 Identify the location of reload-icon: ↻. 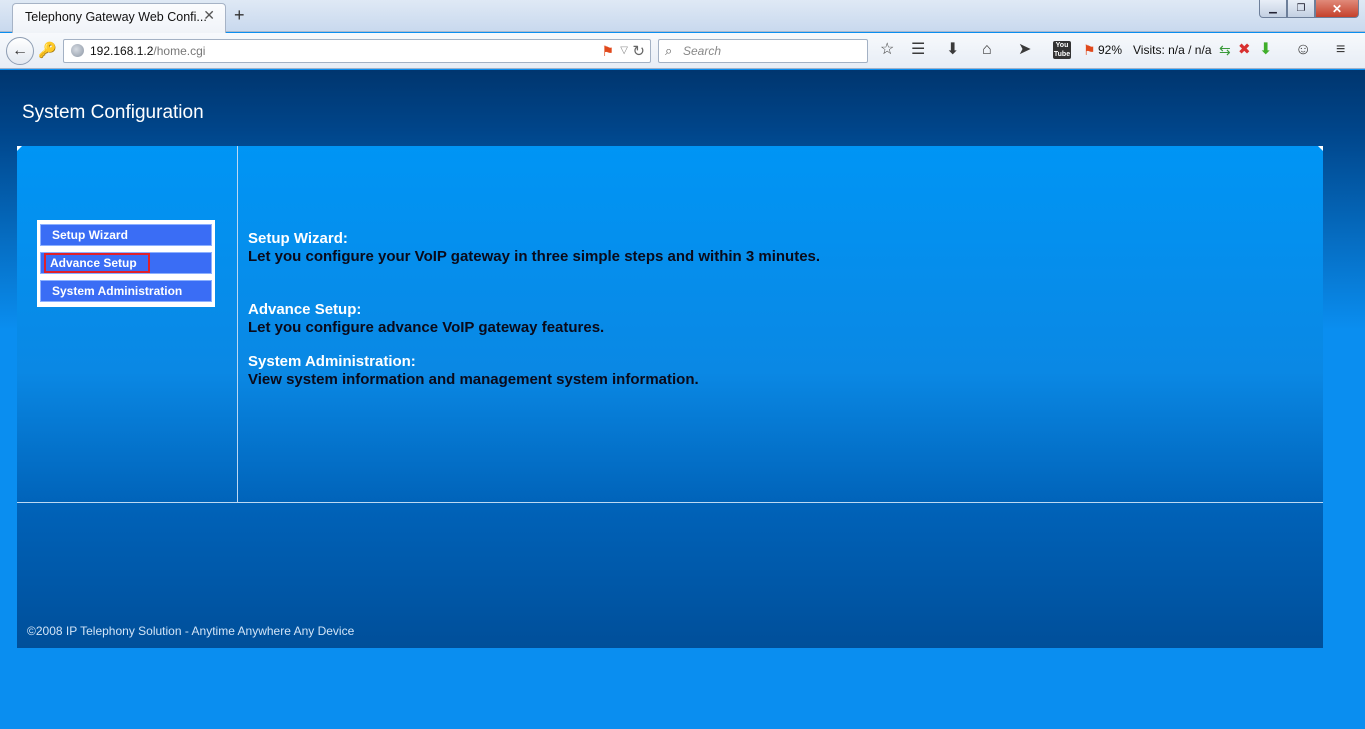
(638, 51).